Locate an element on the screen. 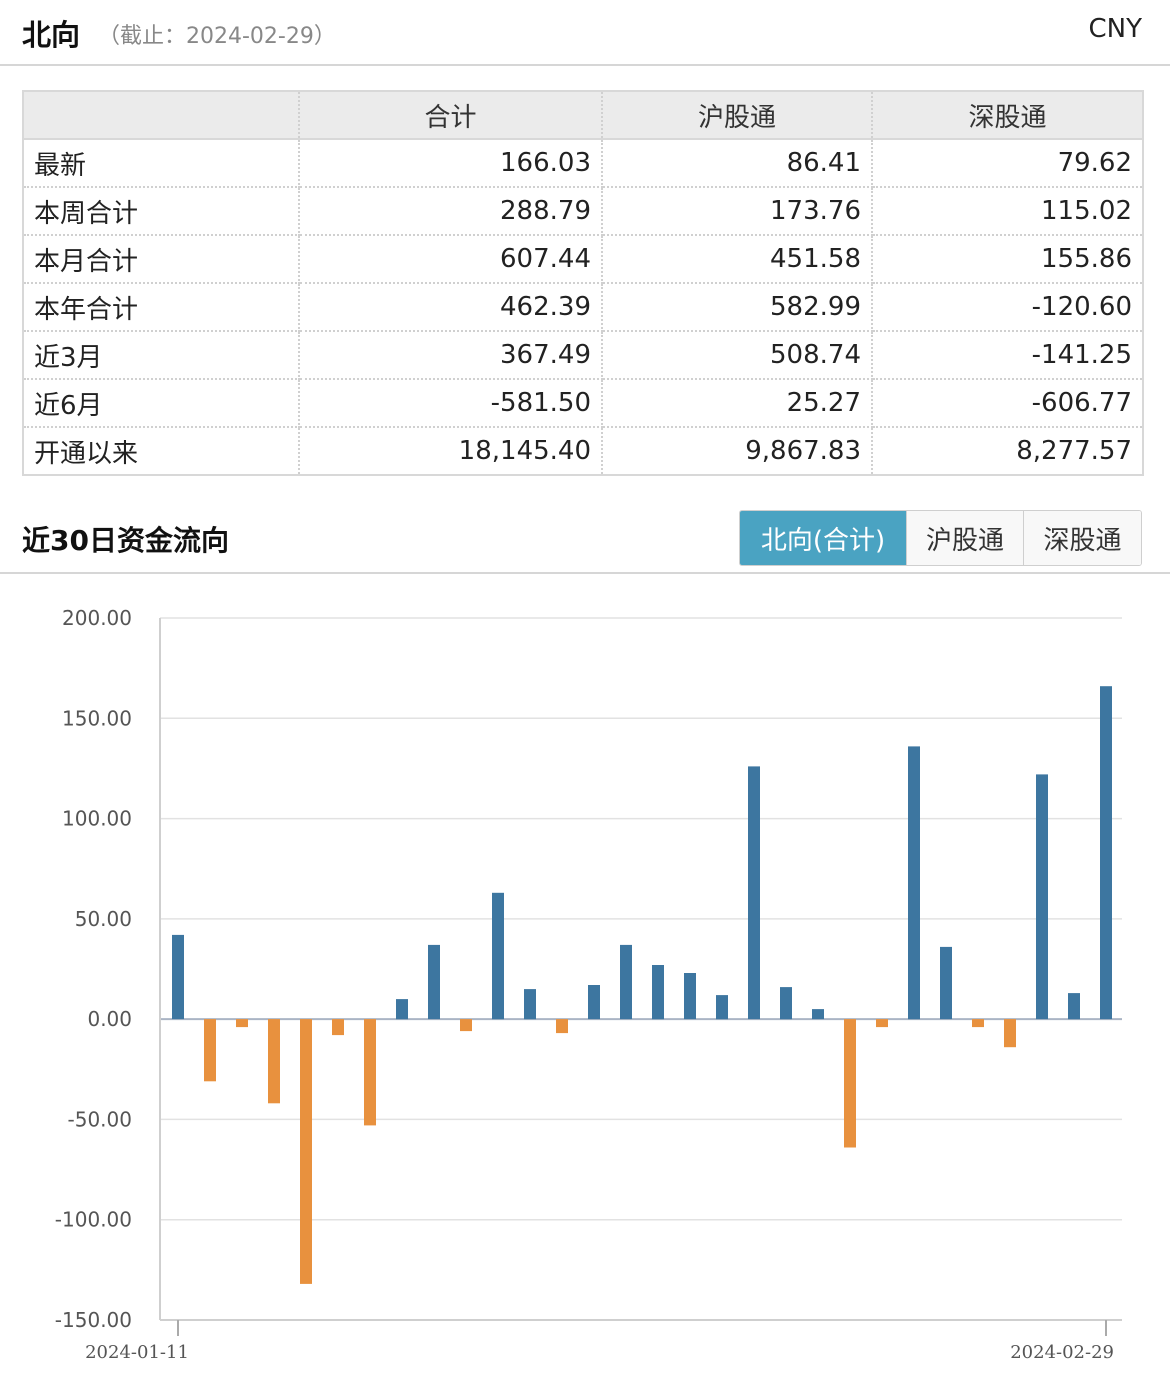 This screenshot has height=1384, width=1170. table-header-row: 合计 沪股通 深股通 is located at coordinates (583, 115).